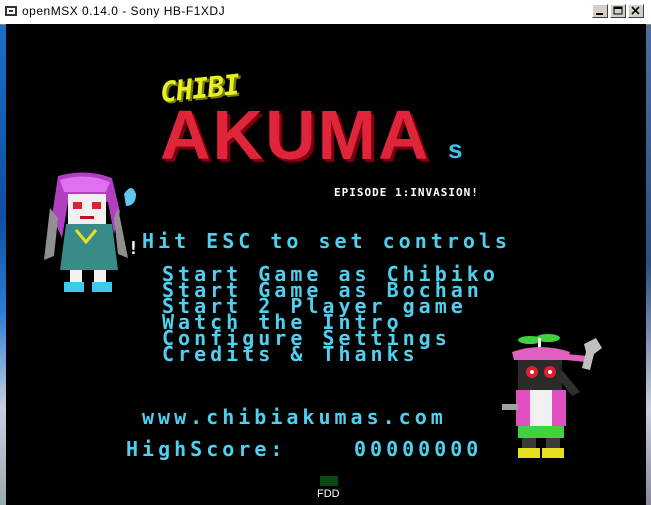 Image resolution: width=651 pixels, height=505 pixels. I want to click on close-icon, so click(635, 10).